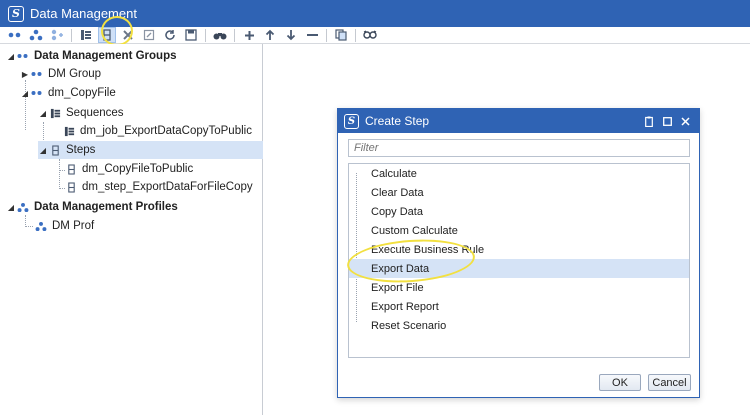 This screenshot has height=415, width=750. Describe the element at coordinates (75, 74) in the screenshot. I see `tree-label: DM Group` at that location.